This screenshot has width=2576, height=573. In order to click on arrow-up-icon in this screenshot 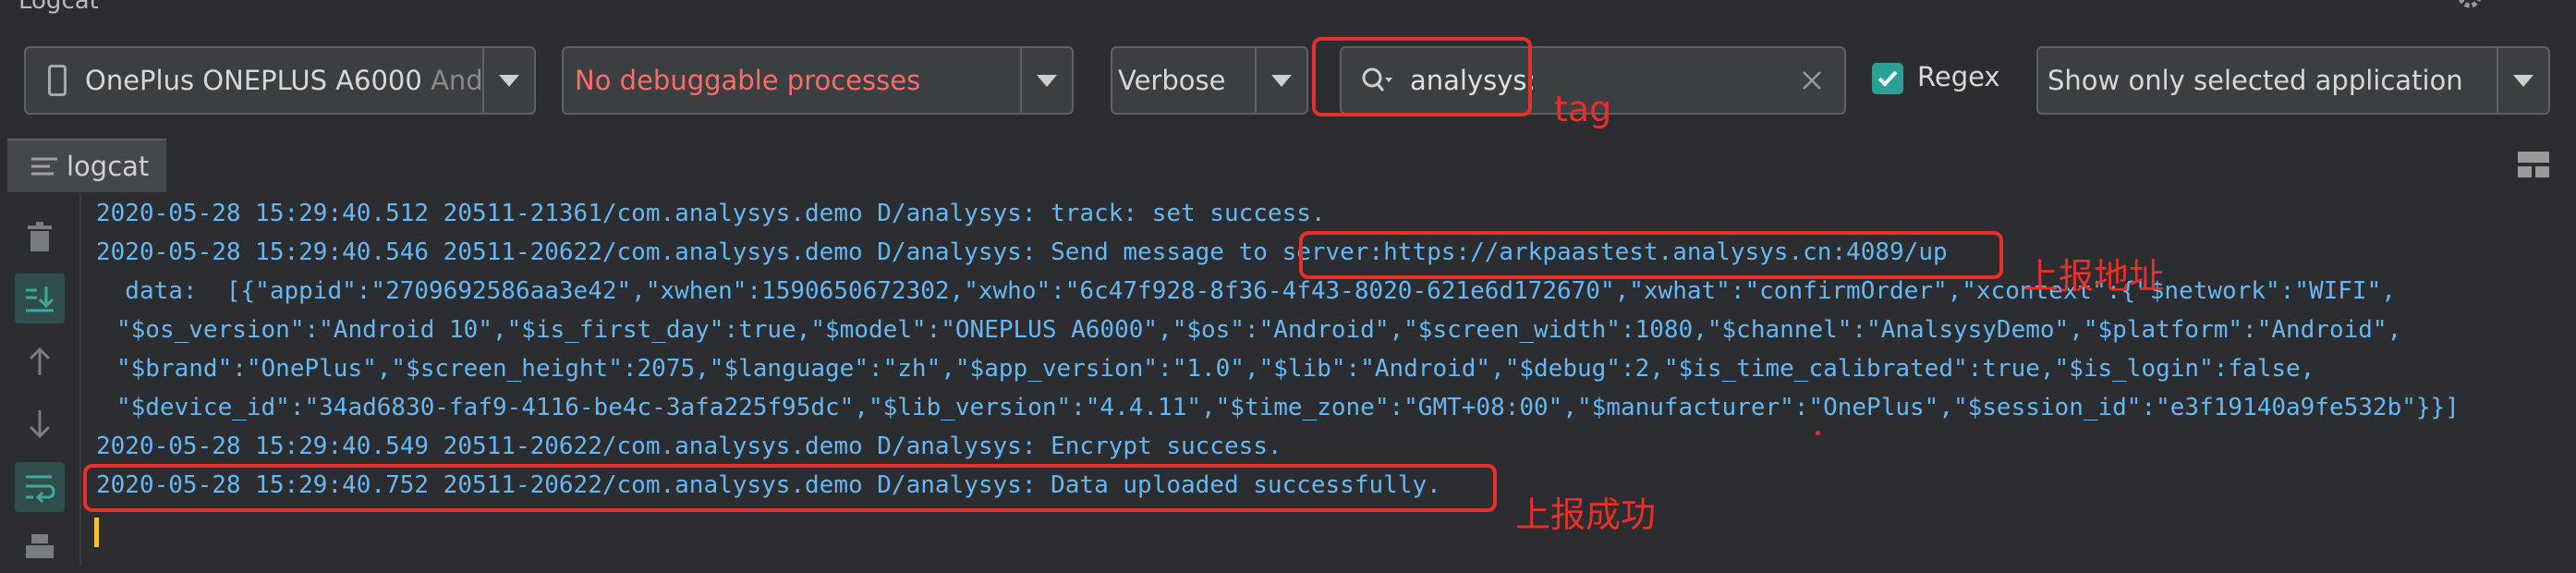, I will do `click(40, 361)`.